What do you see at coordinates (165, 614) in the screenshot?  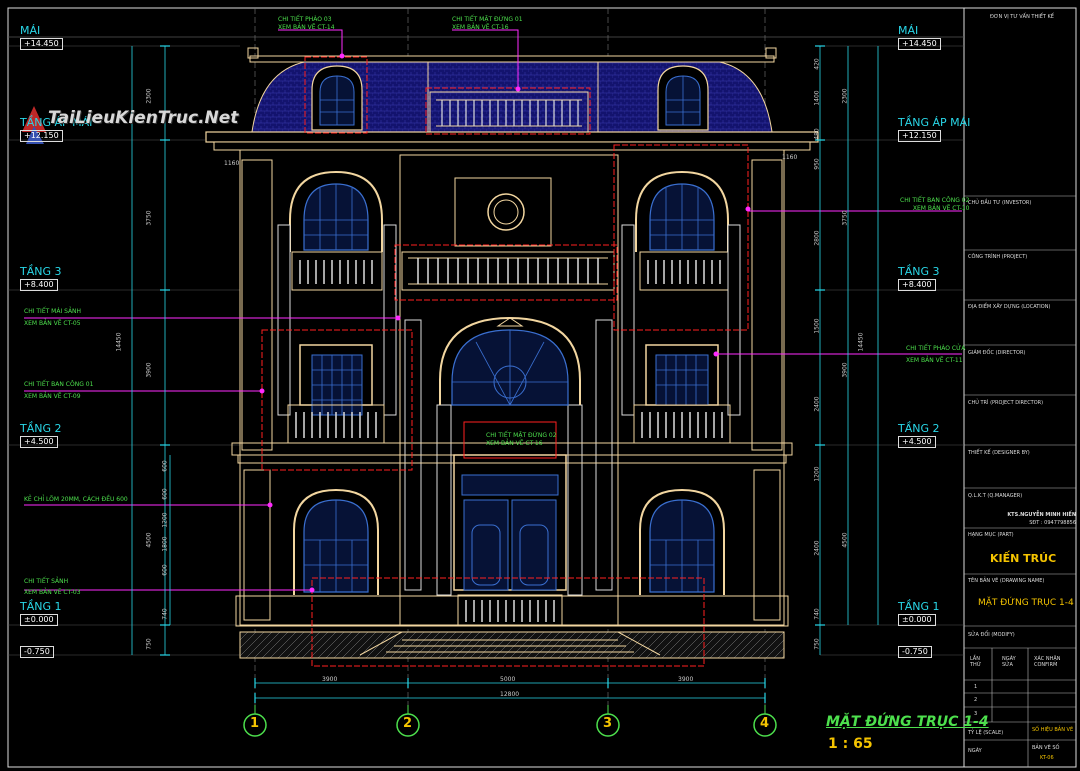 I see `dim-cl-6: 740` at bounding box center [165, 614].